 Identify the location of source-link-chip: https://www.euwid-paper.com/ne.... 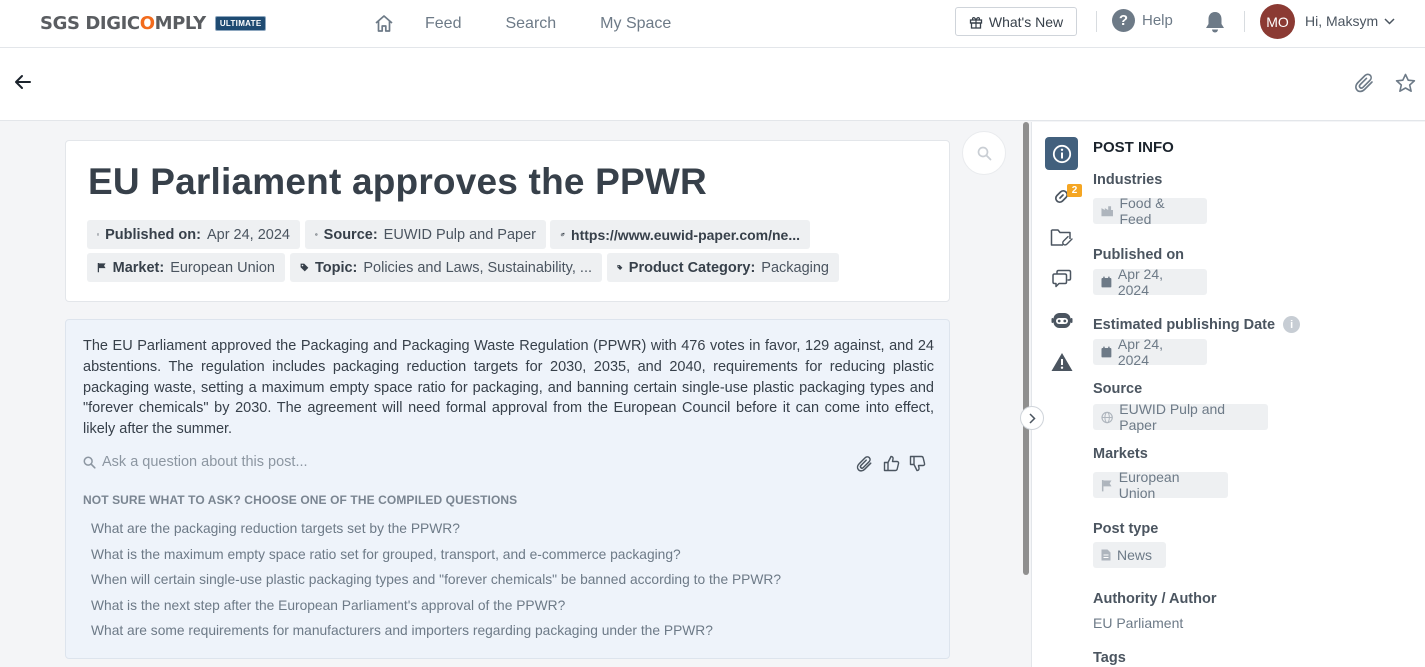
(680, 234).